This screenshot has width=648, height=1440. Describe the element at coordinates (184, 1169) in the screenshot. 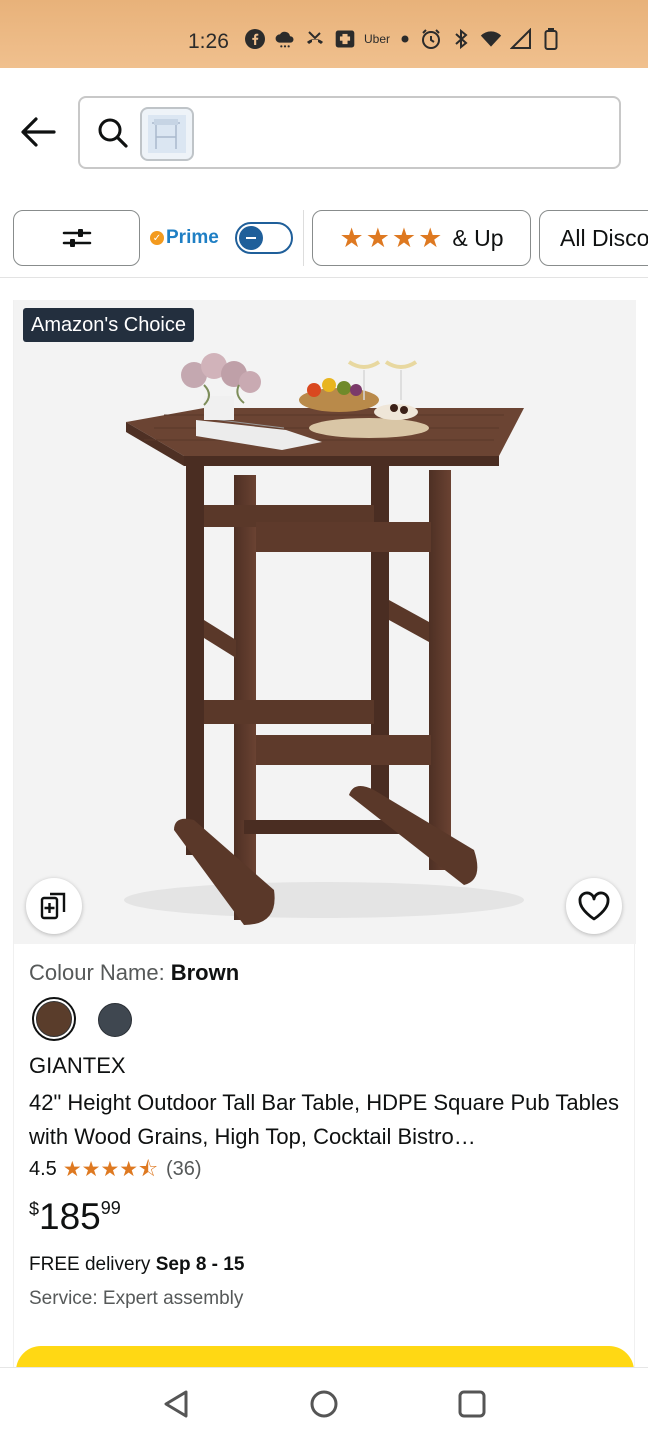

I see `review-count: (36)` at that location.